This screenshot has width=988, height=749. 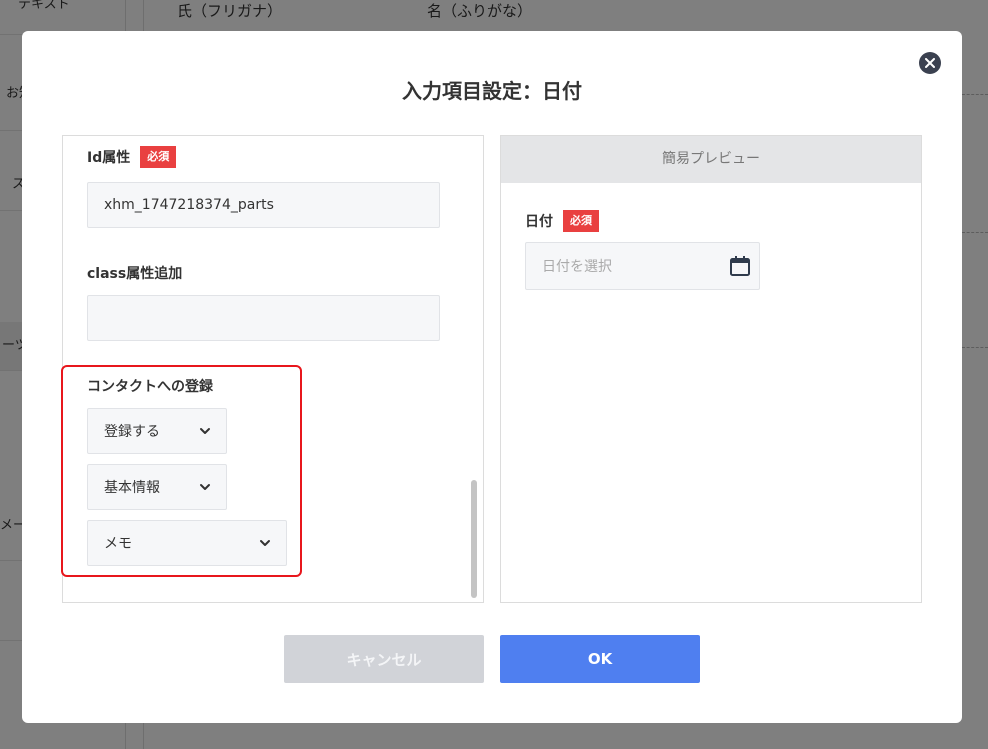 I want to click on close-button, so click(x=930, y=63).